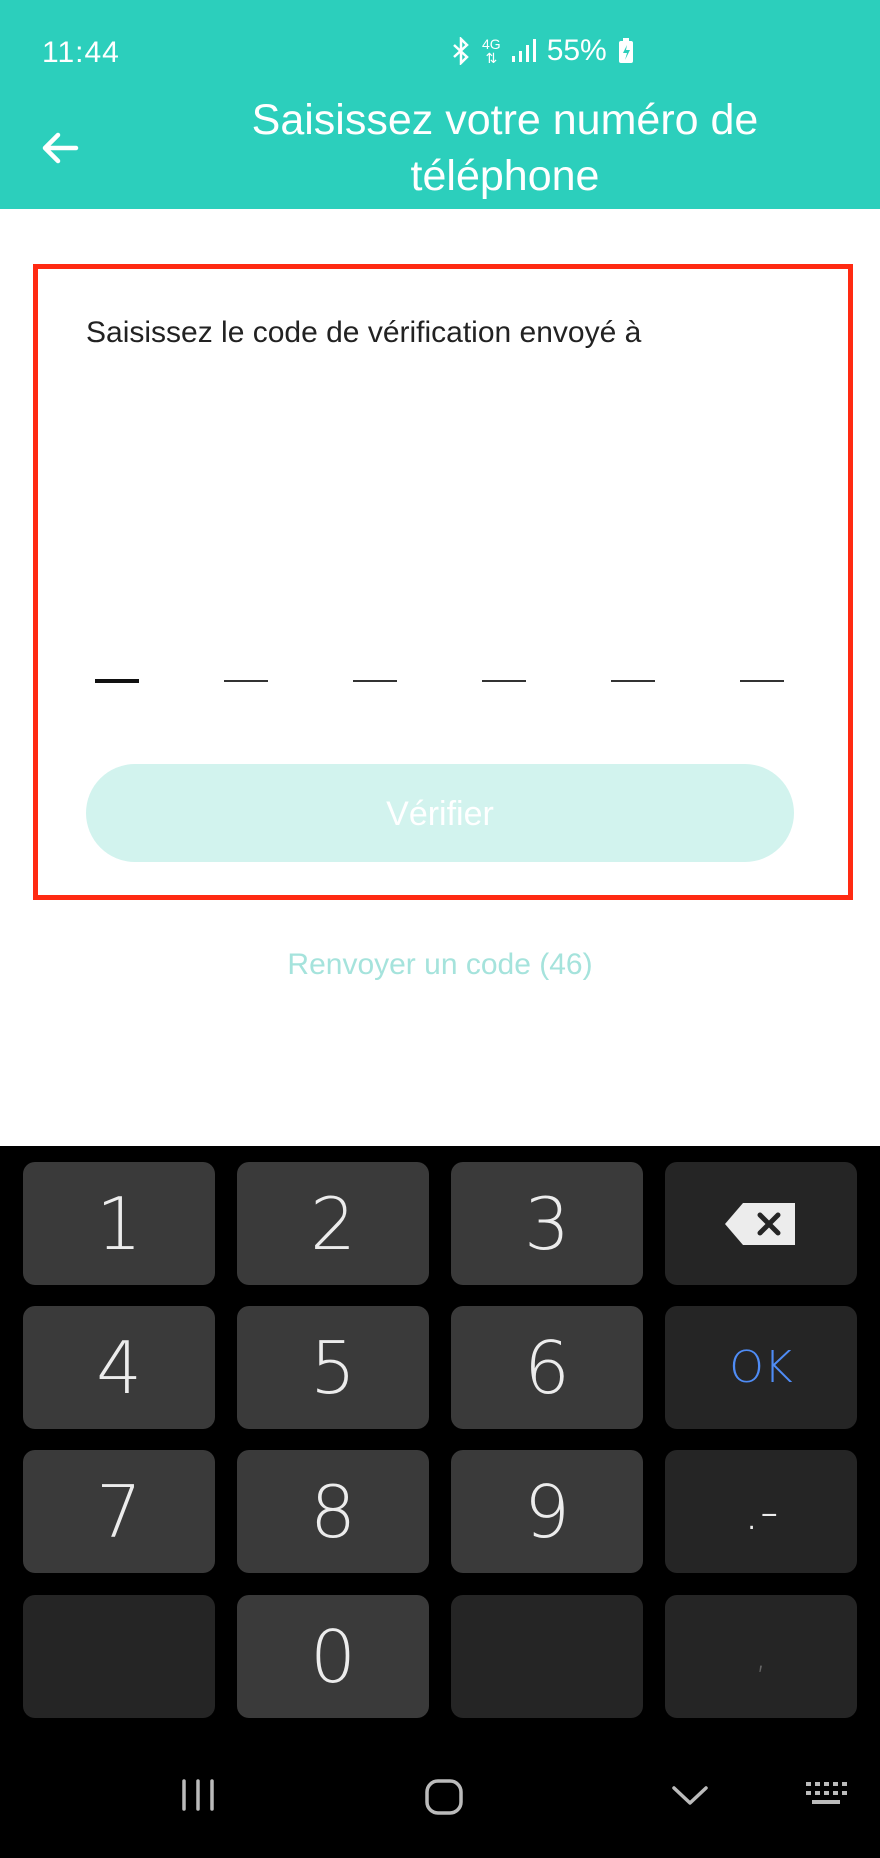  I want to click on blank-key-left, so click(119, 1656).